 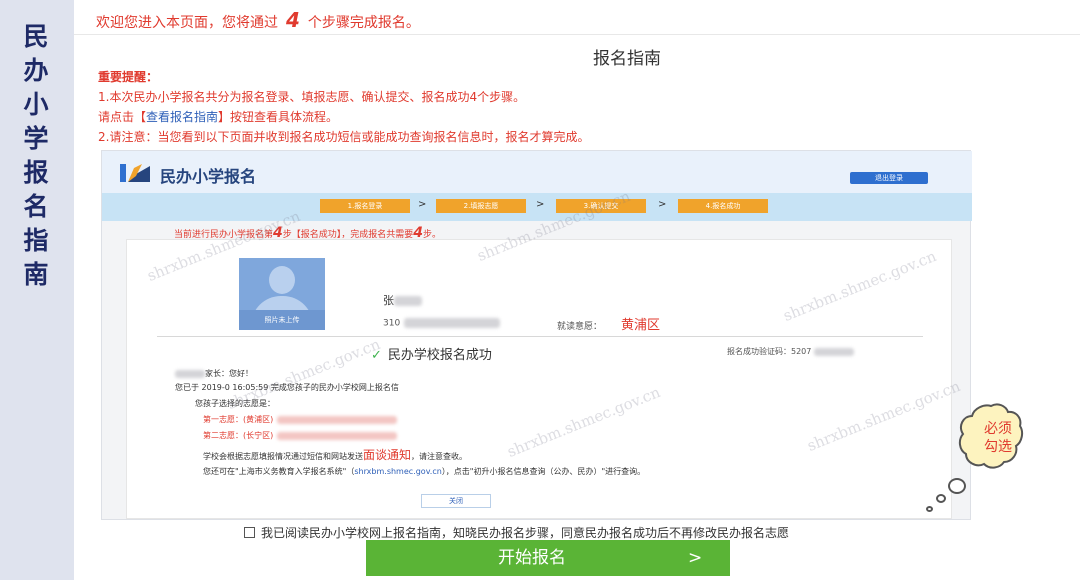 I want to click on choice-1-redaction, so click(x=337, y=419).